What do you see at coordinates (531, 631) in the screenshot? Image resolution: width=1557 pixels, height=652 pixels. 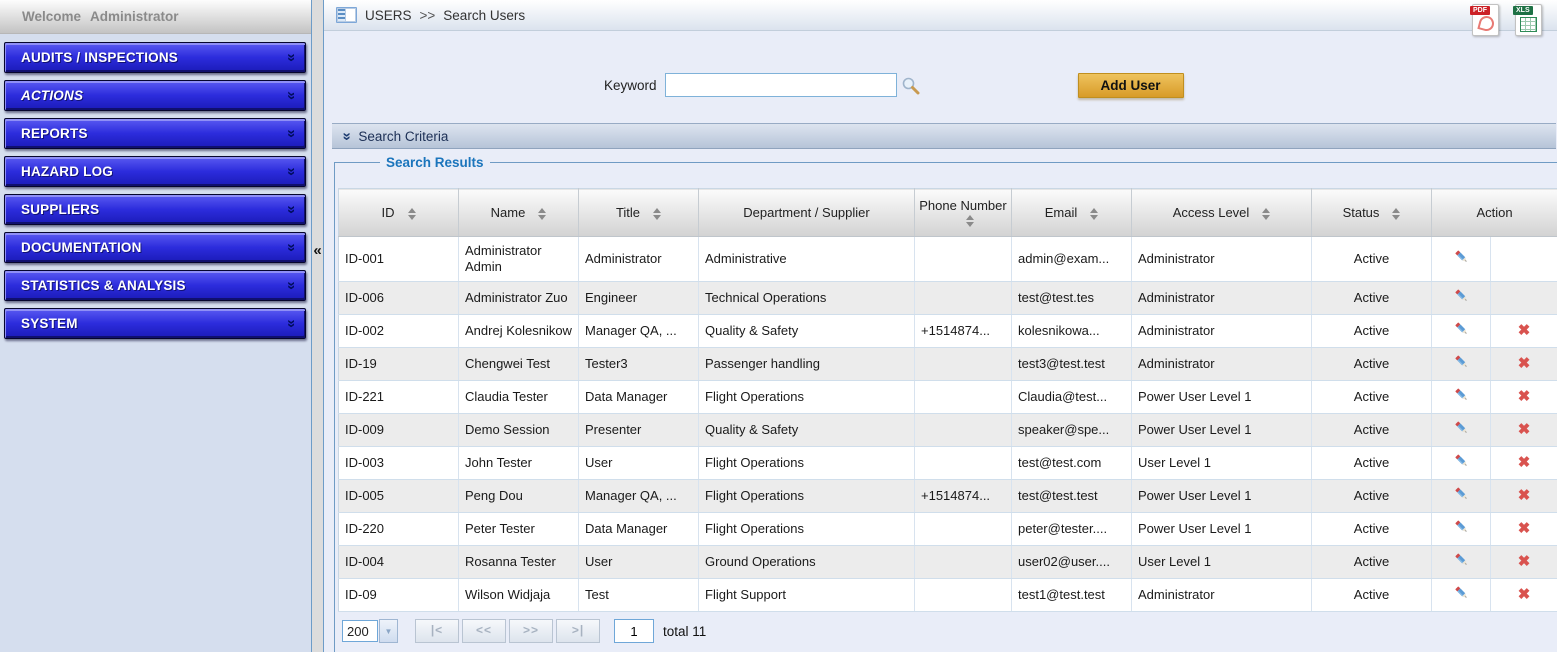 I see `next-page-button: >>` at bounding box center [531, 631].